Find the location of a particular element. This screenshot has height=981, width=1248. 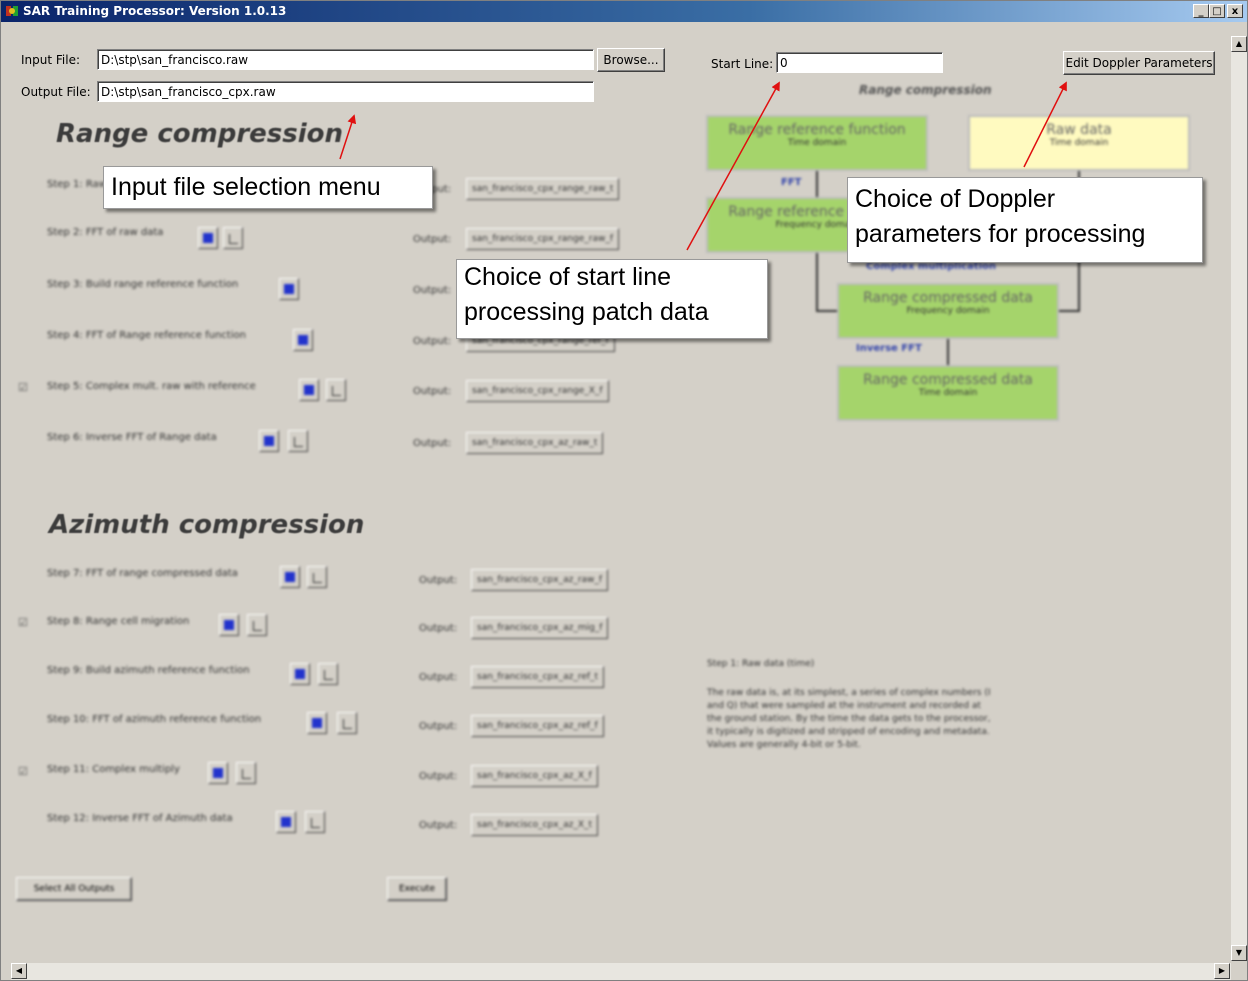

scroll-up-icon: ▲ is located at coordinates (1239, 44).